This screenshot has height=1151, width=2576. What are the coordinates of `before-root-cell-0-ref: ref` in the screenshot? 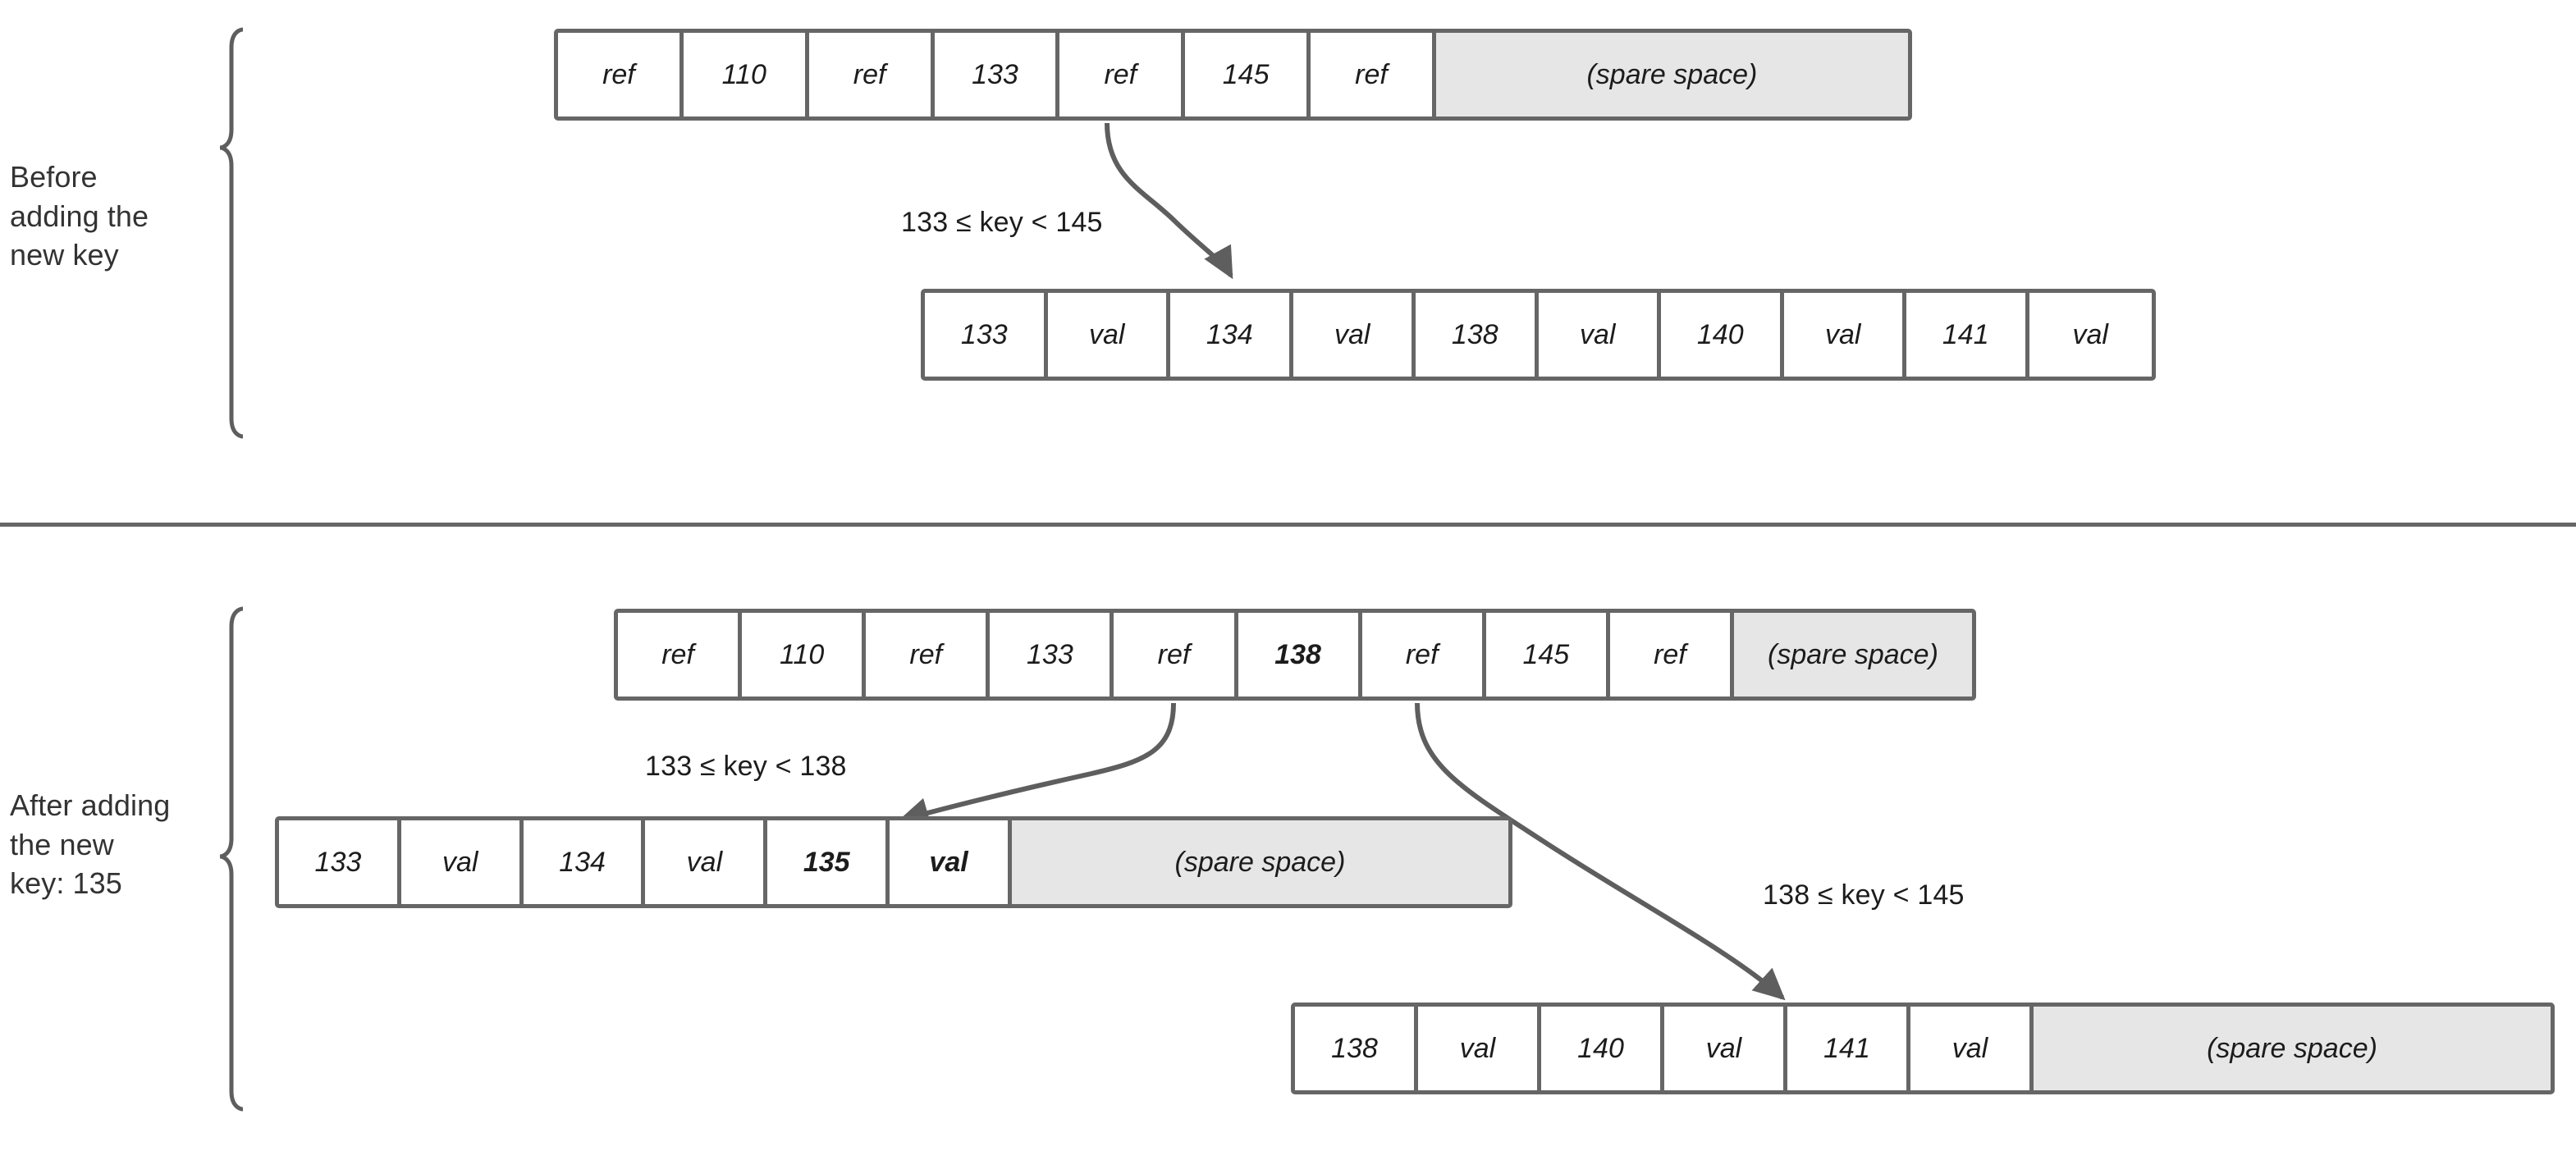 It's located at (621, 74).